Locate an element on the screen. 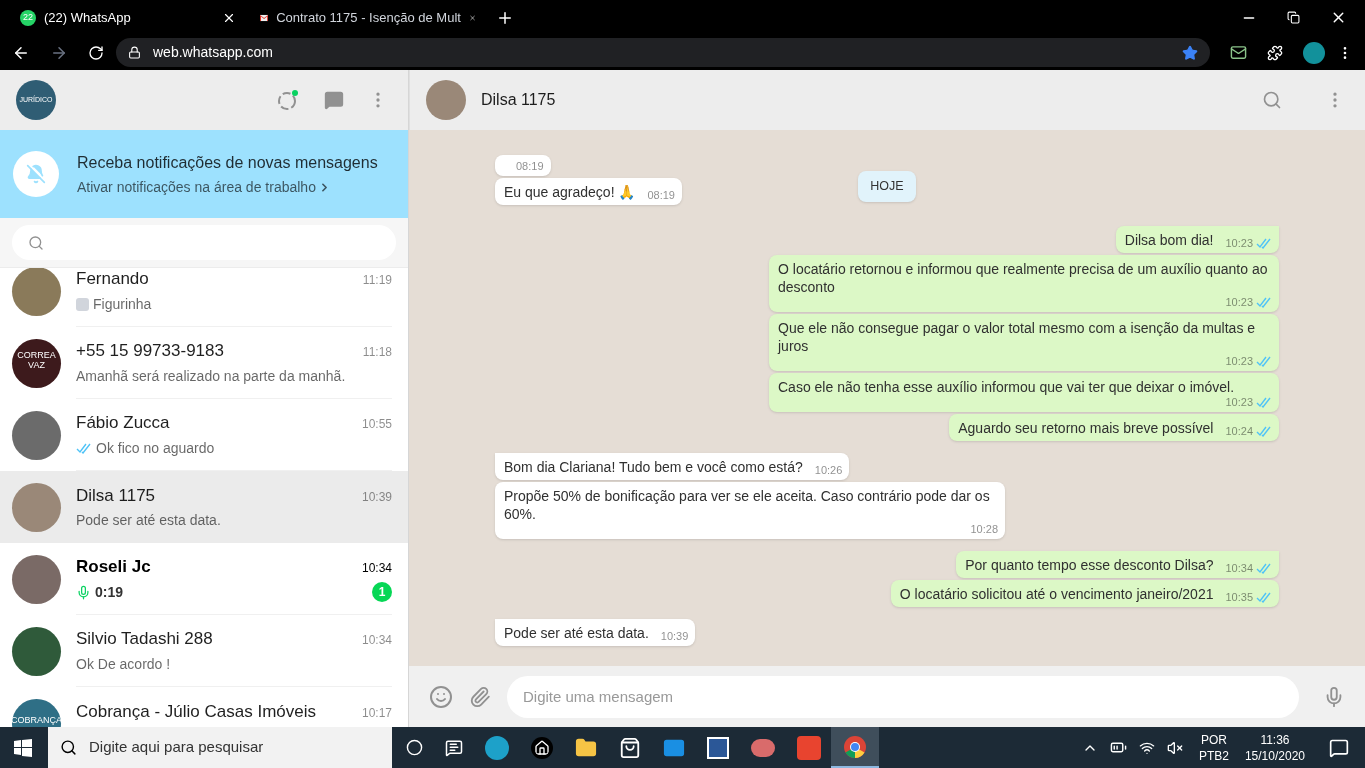 This screenshot has height=768, width=1365. url-text: web.whatsapp.com is located at coordinates (213, 52).